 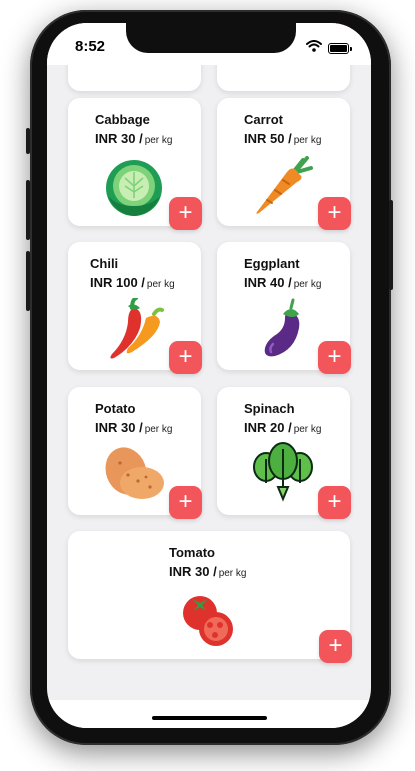 What do you see at coordinates (272, 263) in the screenshot?
I see `product-name: Eggplant` at bounding box center [272, 263].